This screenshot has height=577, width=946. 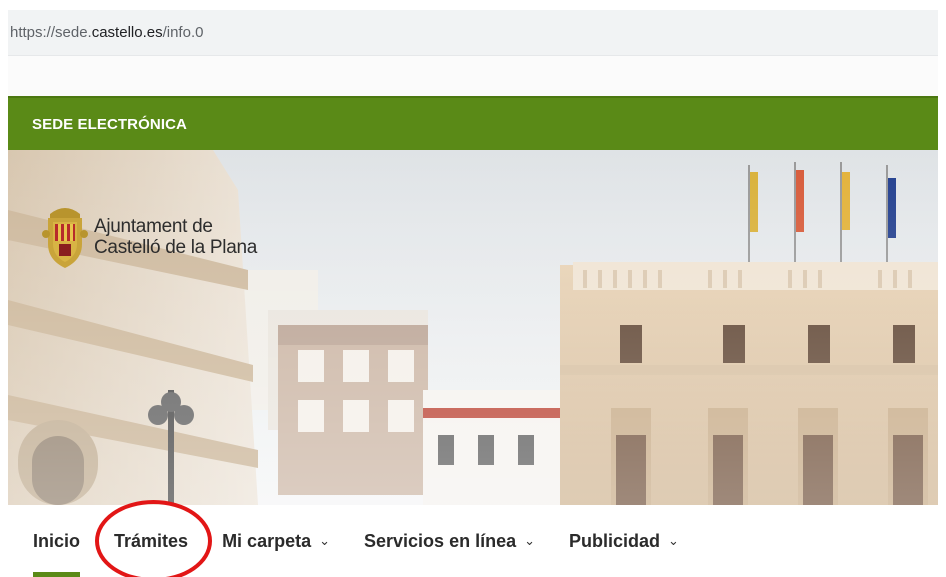 What do you see at coordinates (51, 32) in the screenshot?
I see `url-prefix: https://sede.` at bounding box center [51, 32].